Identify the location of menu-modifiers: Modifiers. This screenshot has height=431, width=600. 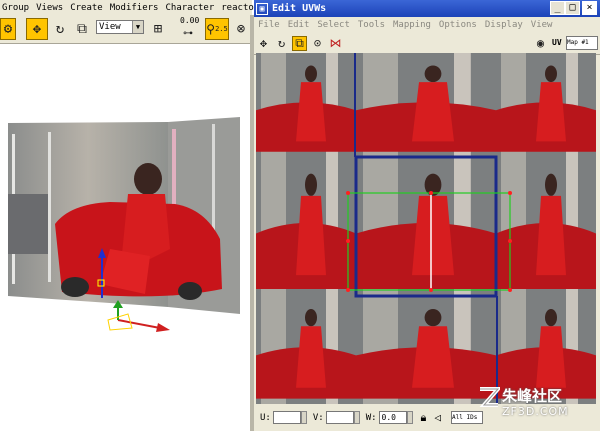
(134, 8).